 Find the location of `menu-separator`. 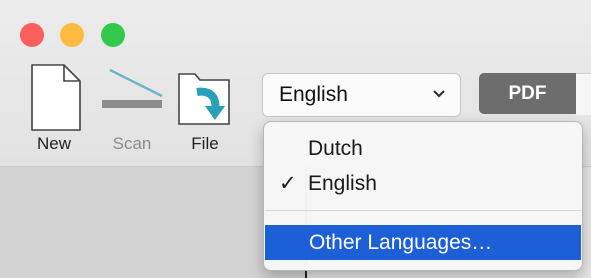

menu-separator is located at coordinates (423, 210).